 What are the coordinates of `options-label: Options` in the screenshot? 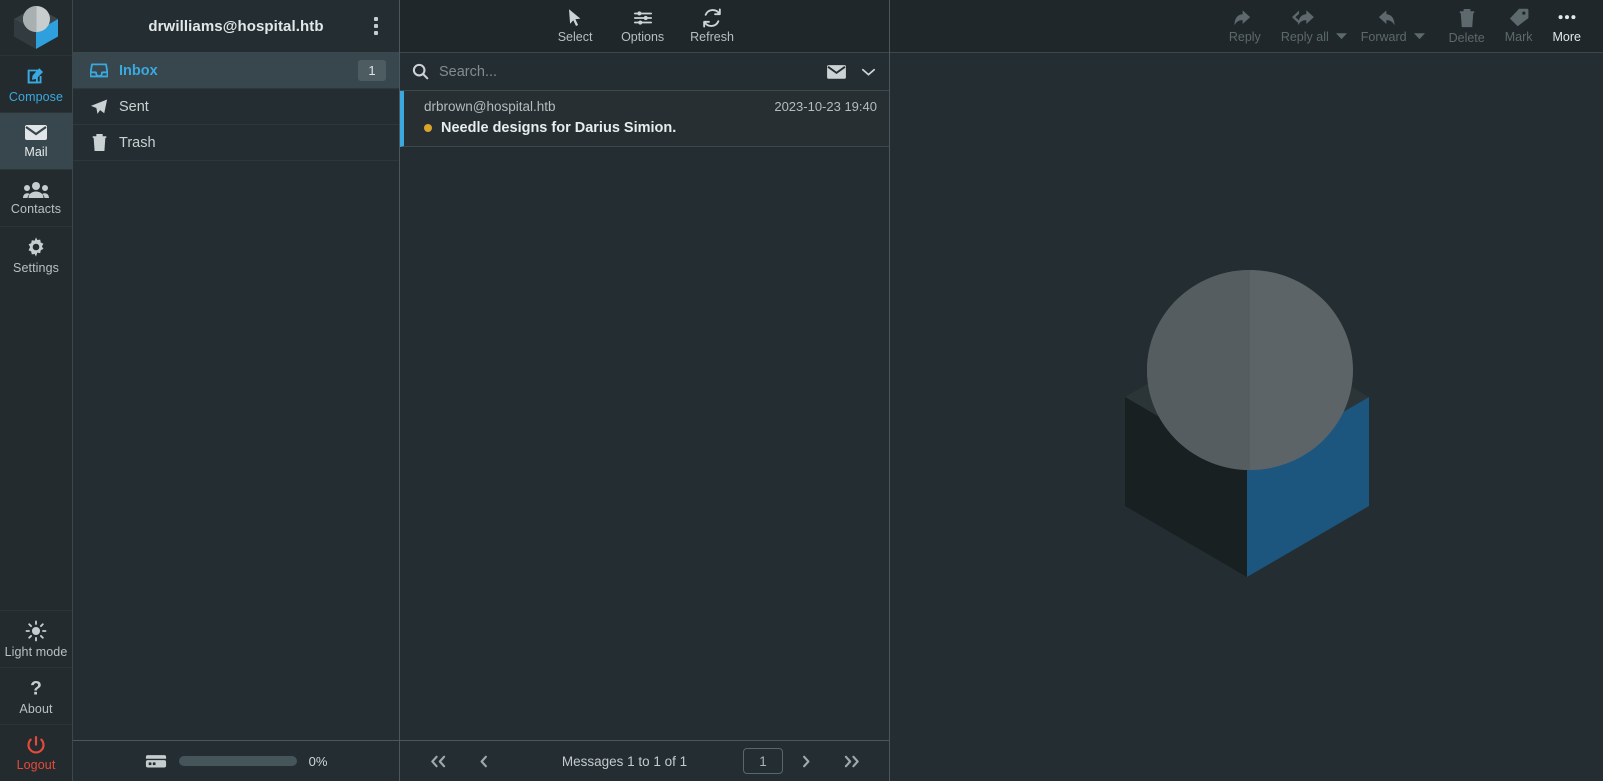 It's located at (643, 37).